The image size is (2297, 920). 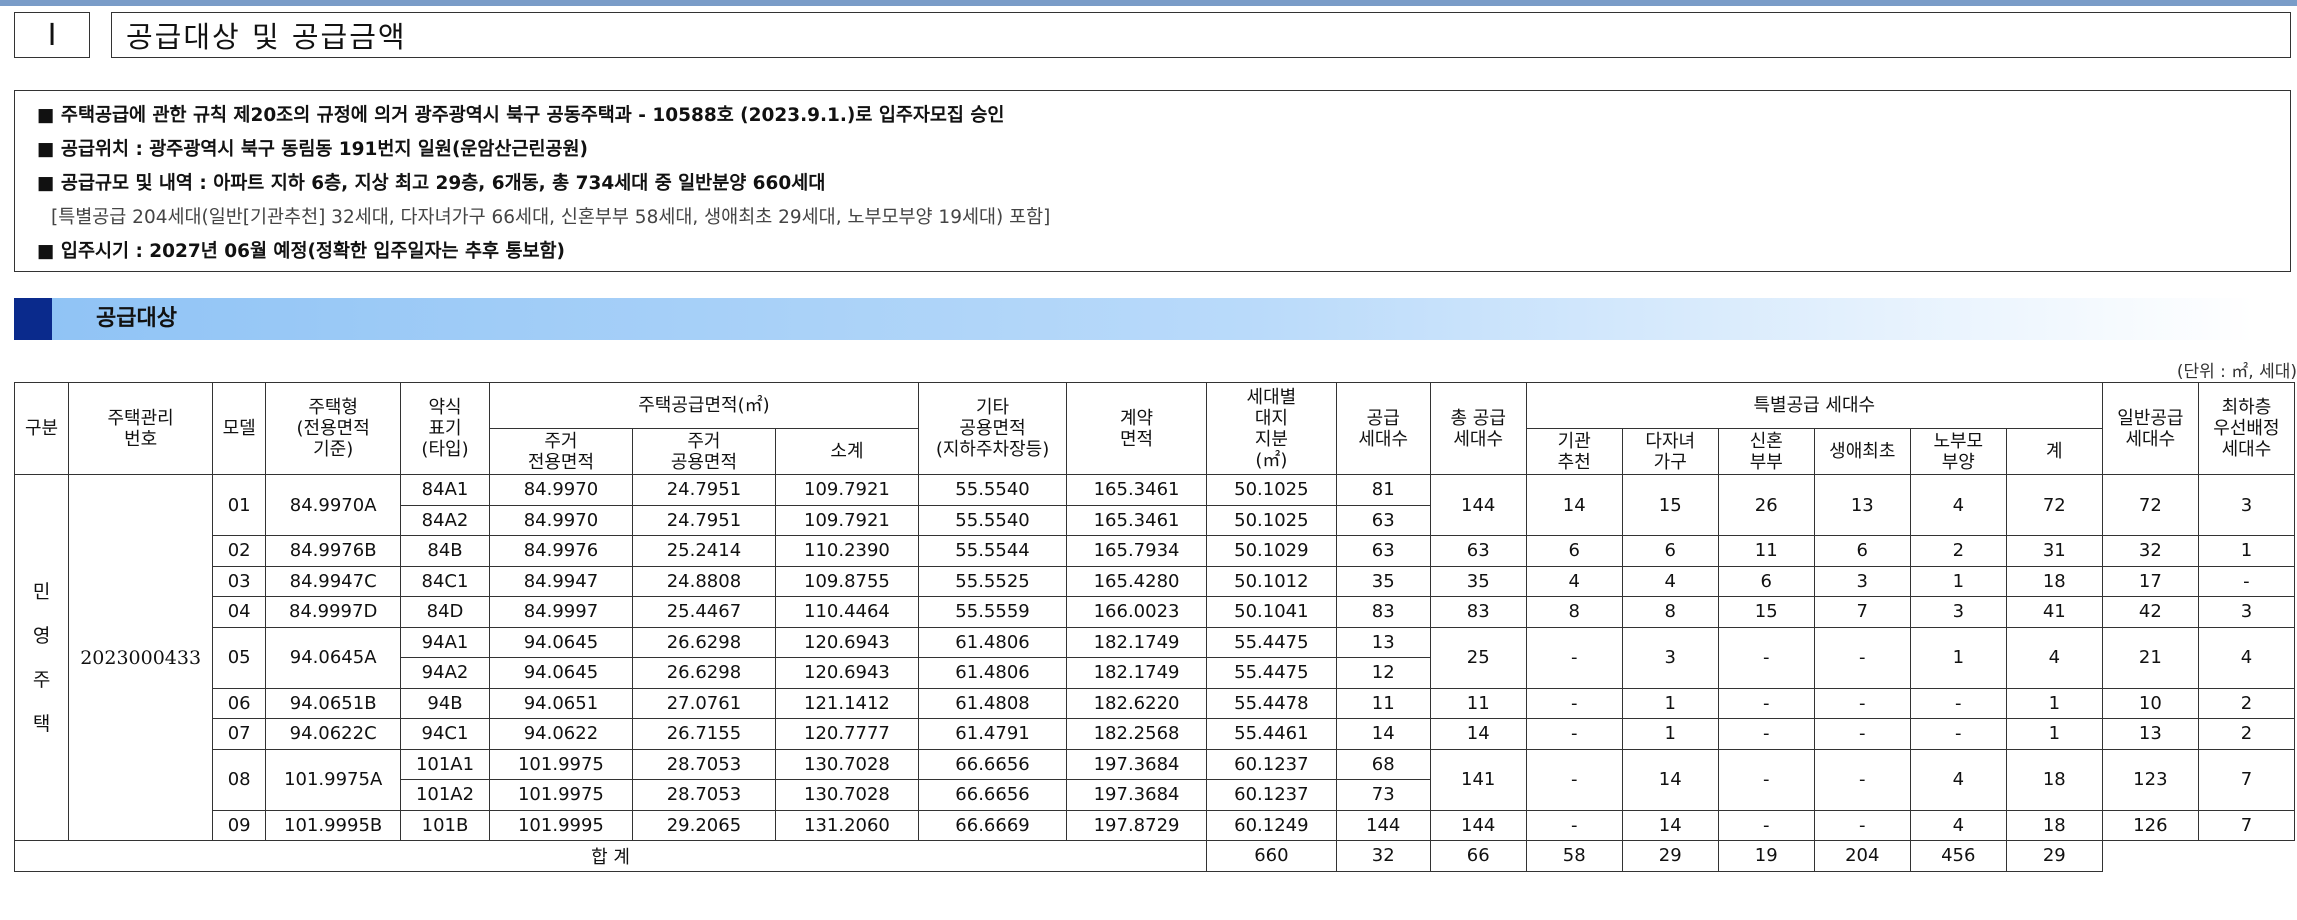 What do you see at coordinates (1670, 612) in the screenshot?
I see `multi-child-cell: 8` at bounding box center [1670, 612].